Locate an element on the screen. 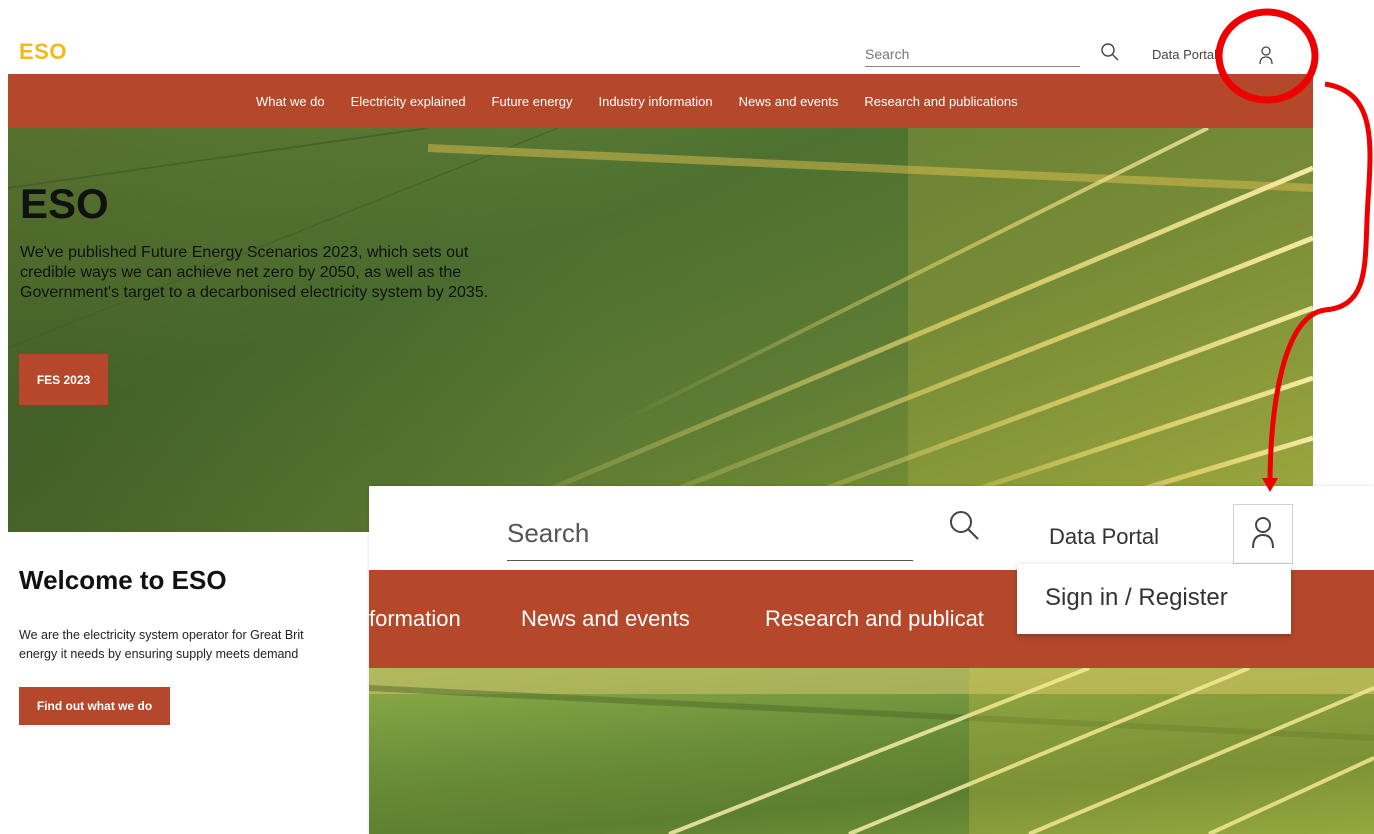 The height and width of the screenshot is (834, 1374). zoom-field-lines is located at coordinates (871, 750).